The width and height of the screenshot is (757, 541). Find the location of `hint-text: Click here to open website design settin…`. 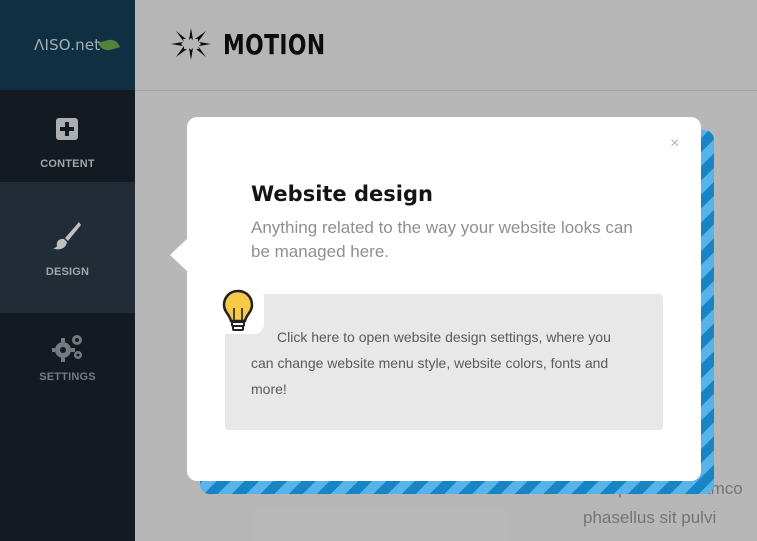

hint-text: Click here to open website design settin… is located at coordinates (441, 363).